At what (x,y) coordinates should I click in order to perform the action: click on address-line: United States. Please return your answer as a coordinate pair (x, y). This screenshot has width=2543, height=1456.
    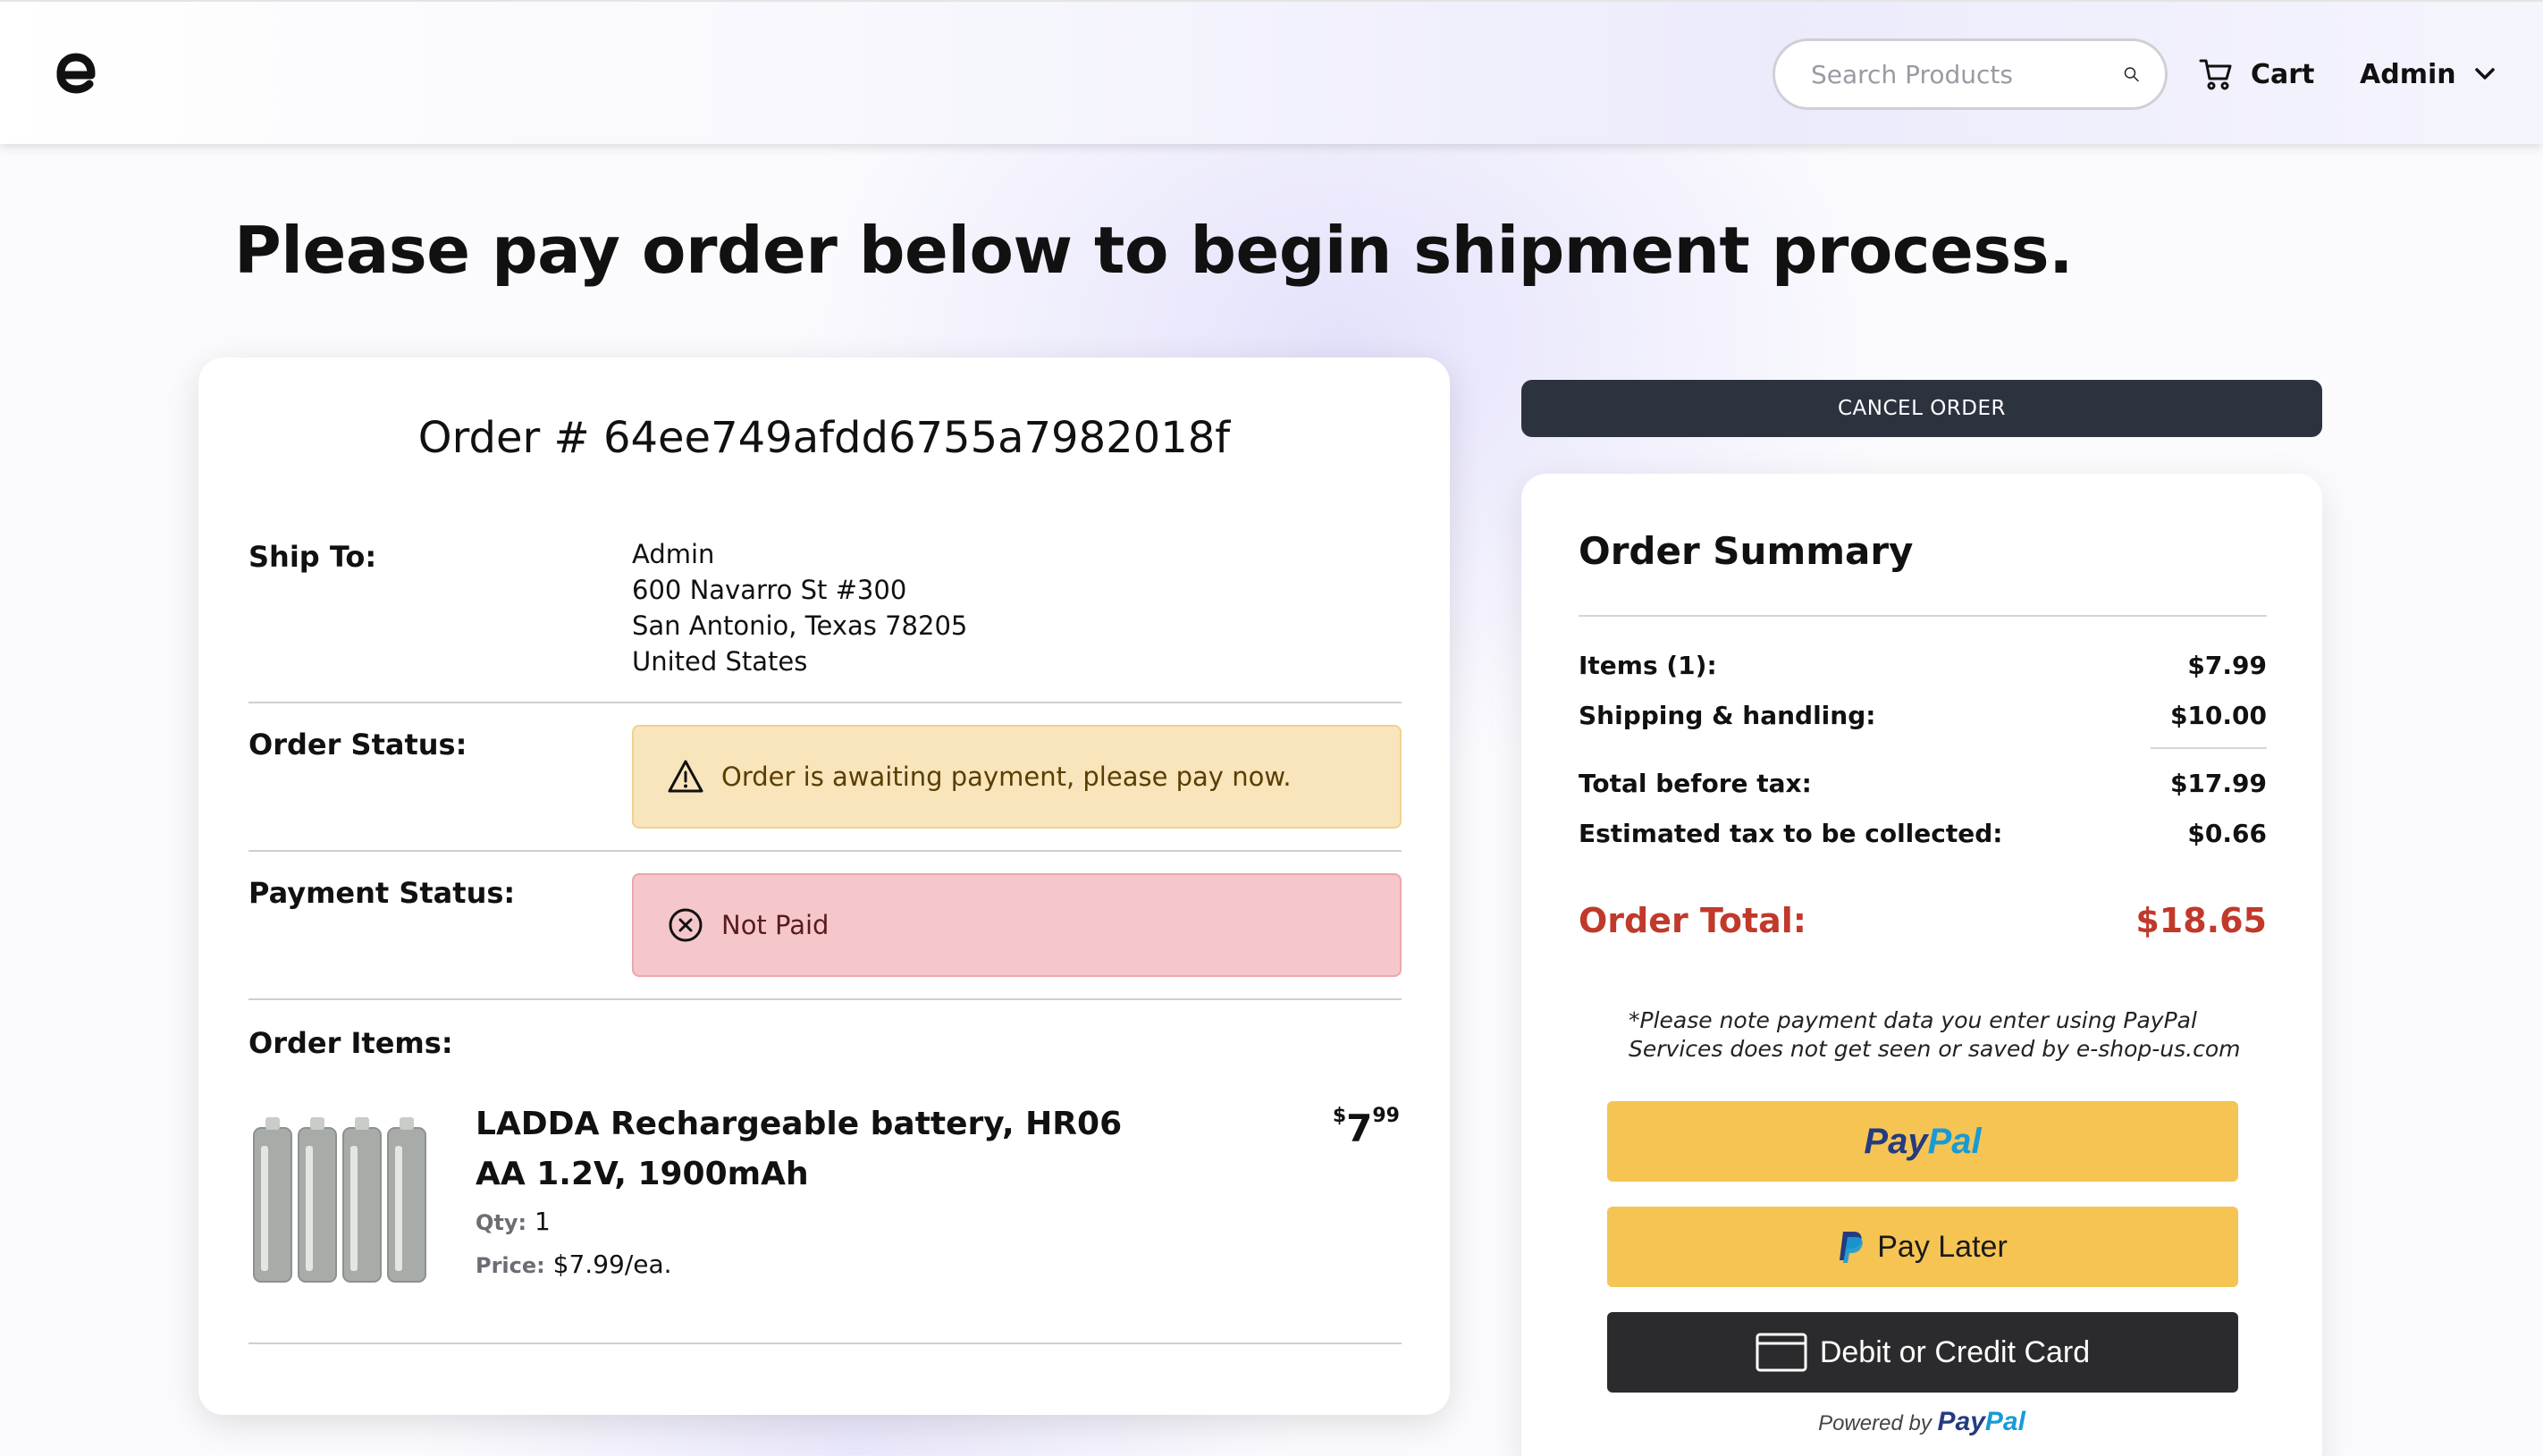
    Looking at the image, I should click on (720, 662).